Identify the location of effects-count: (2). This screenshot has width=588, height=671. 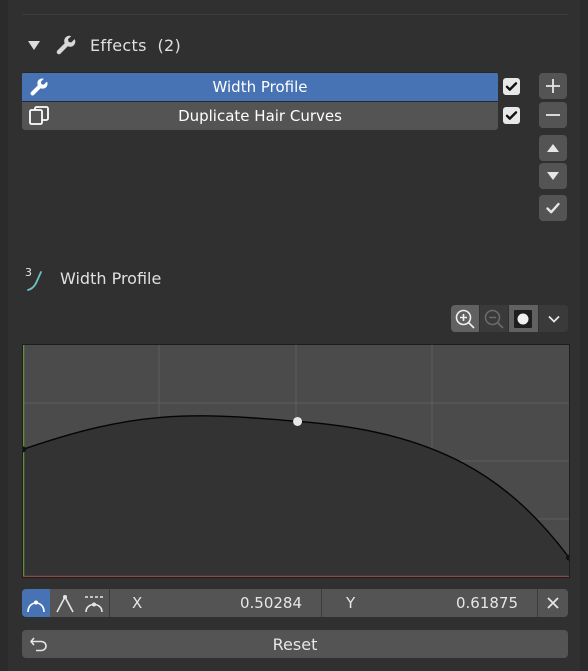
(169, 45).